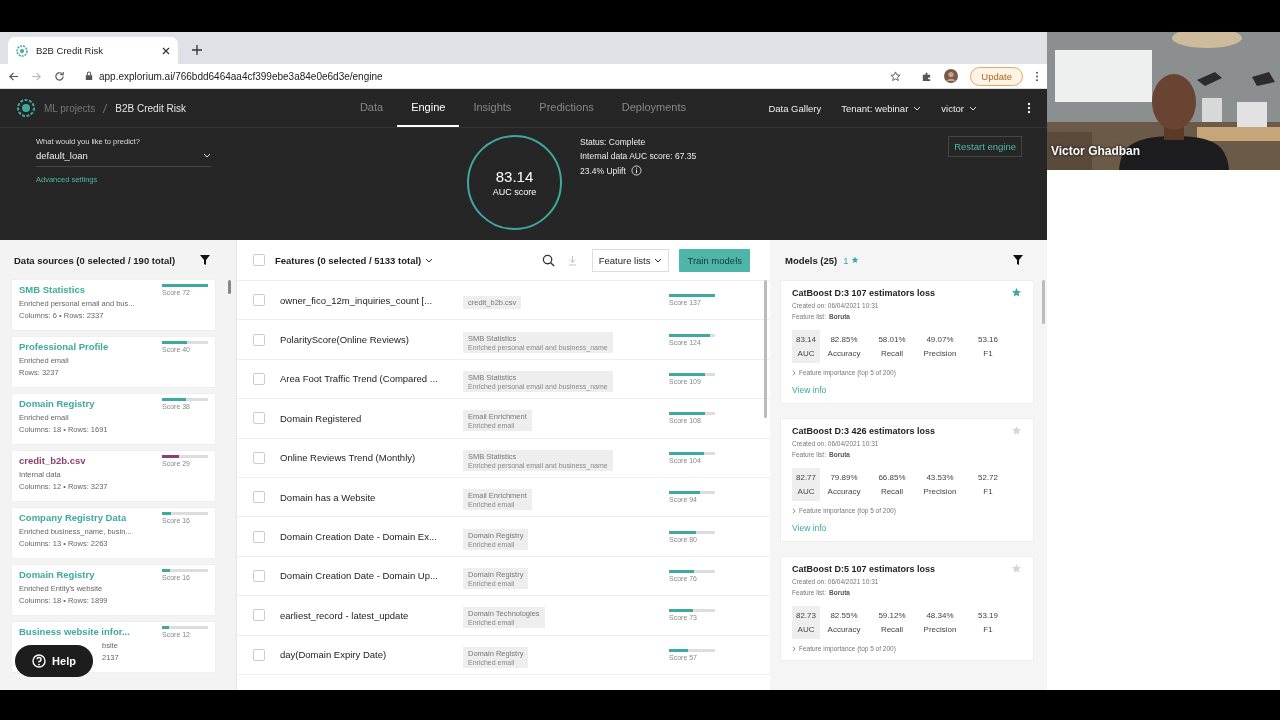  I want to click on breadcrumb-link: ML projects, so click(70, 108).